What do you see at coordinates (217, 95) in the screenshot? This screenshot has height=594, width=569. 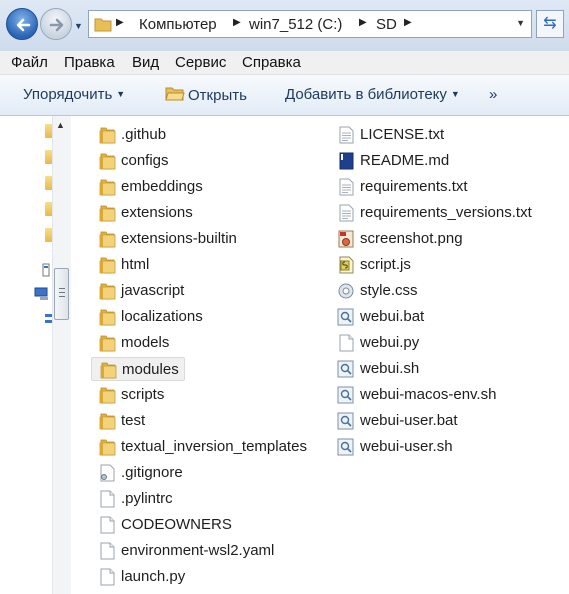 I see `open-label: Открыть` at bounding box center [217, 95].